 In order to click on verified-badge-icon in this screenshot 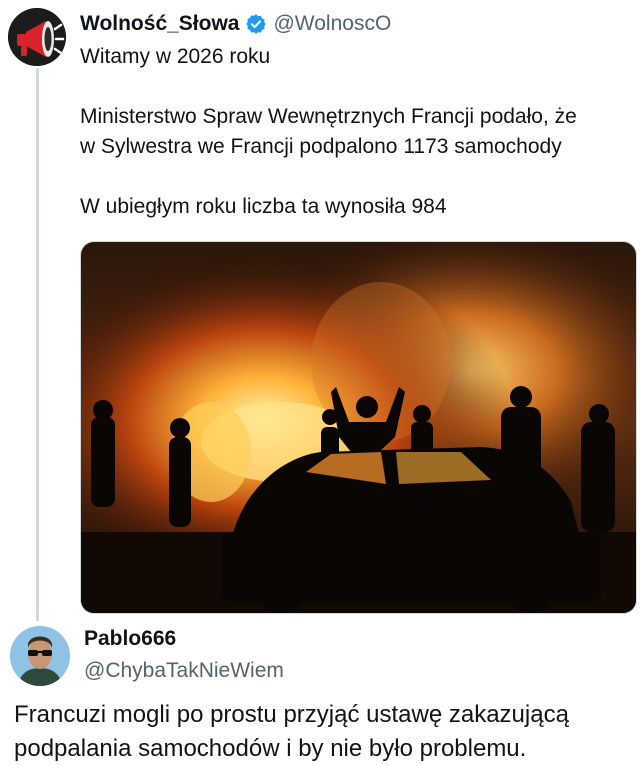, I will do `click(256, 24)`.